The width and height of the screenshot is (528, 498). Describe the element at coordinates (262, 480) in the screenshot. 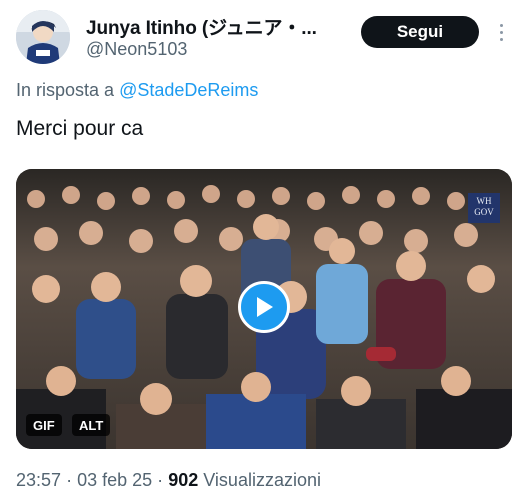

I see `views-label: Visualizzazioni` at that location.